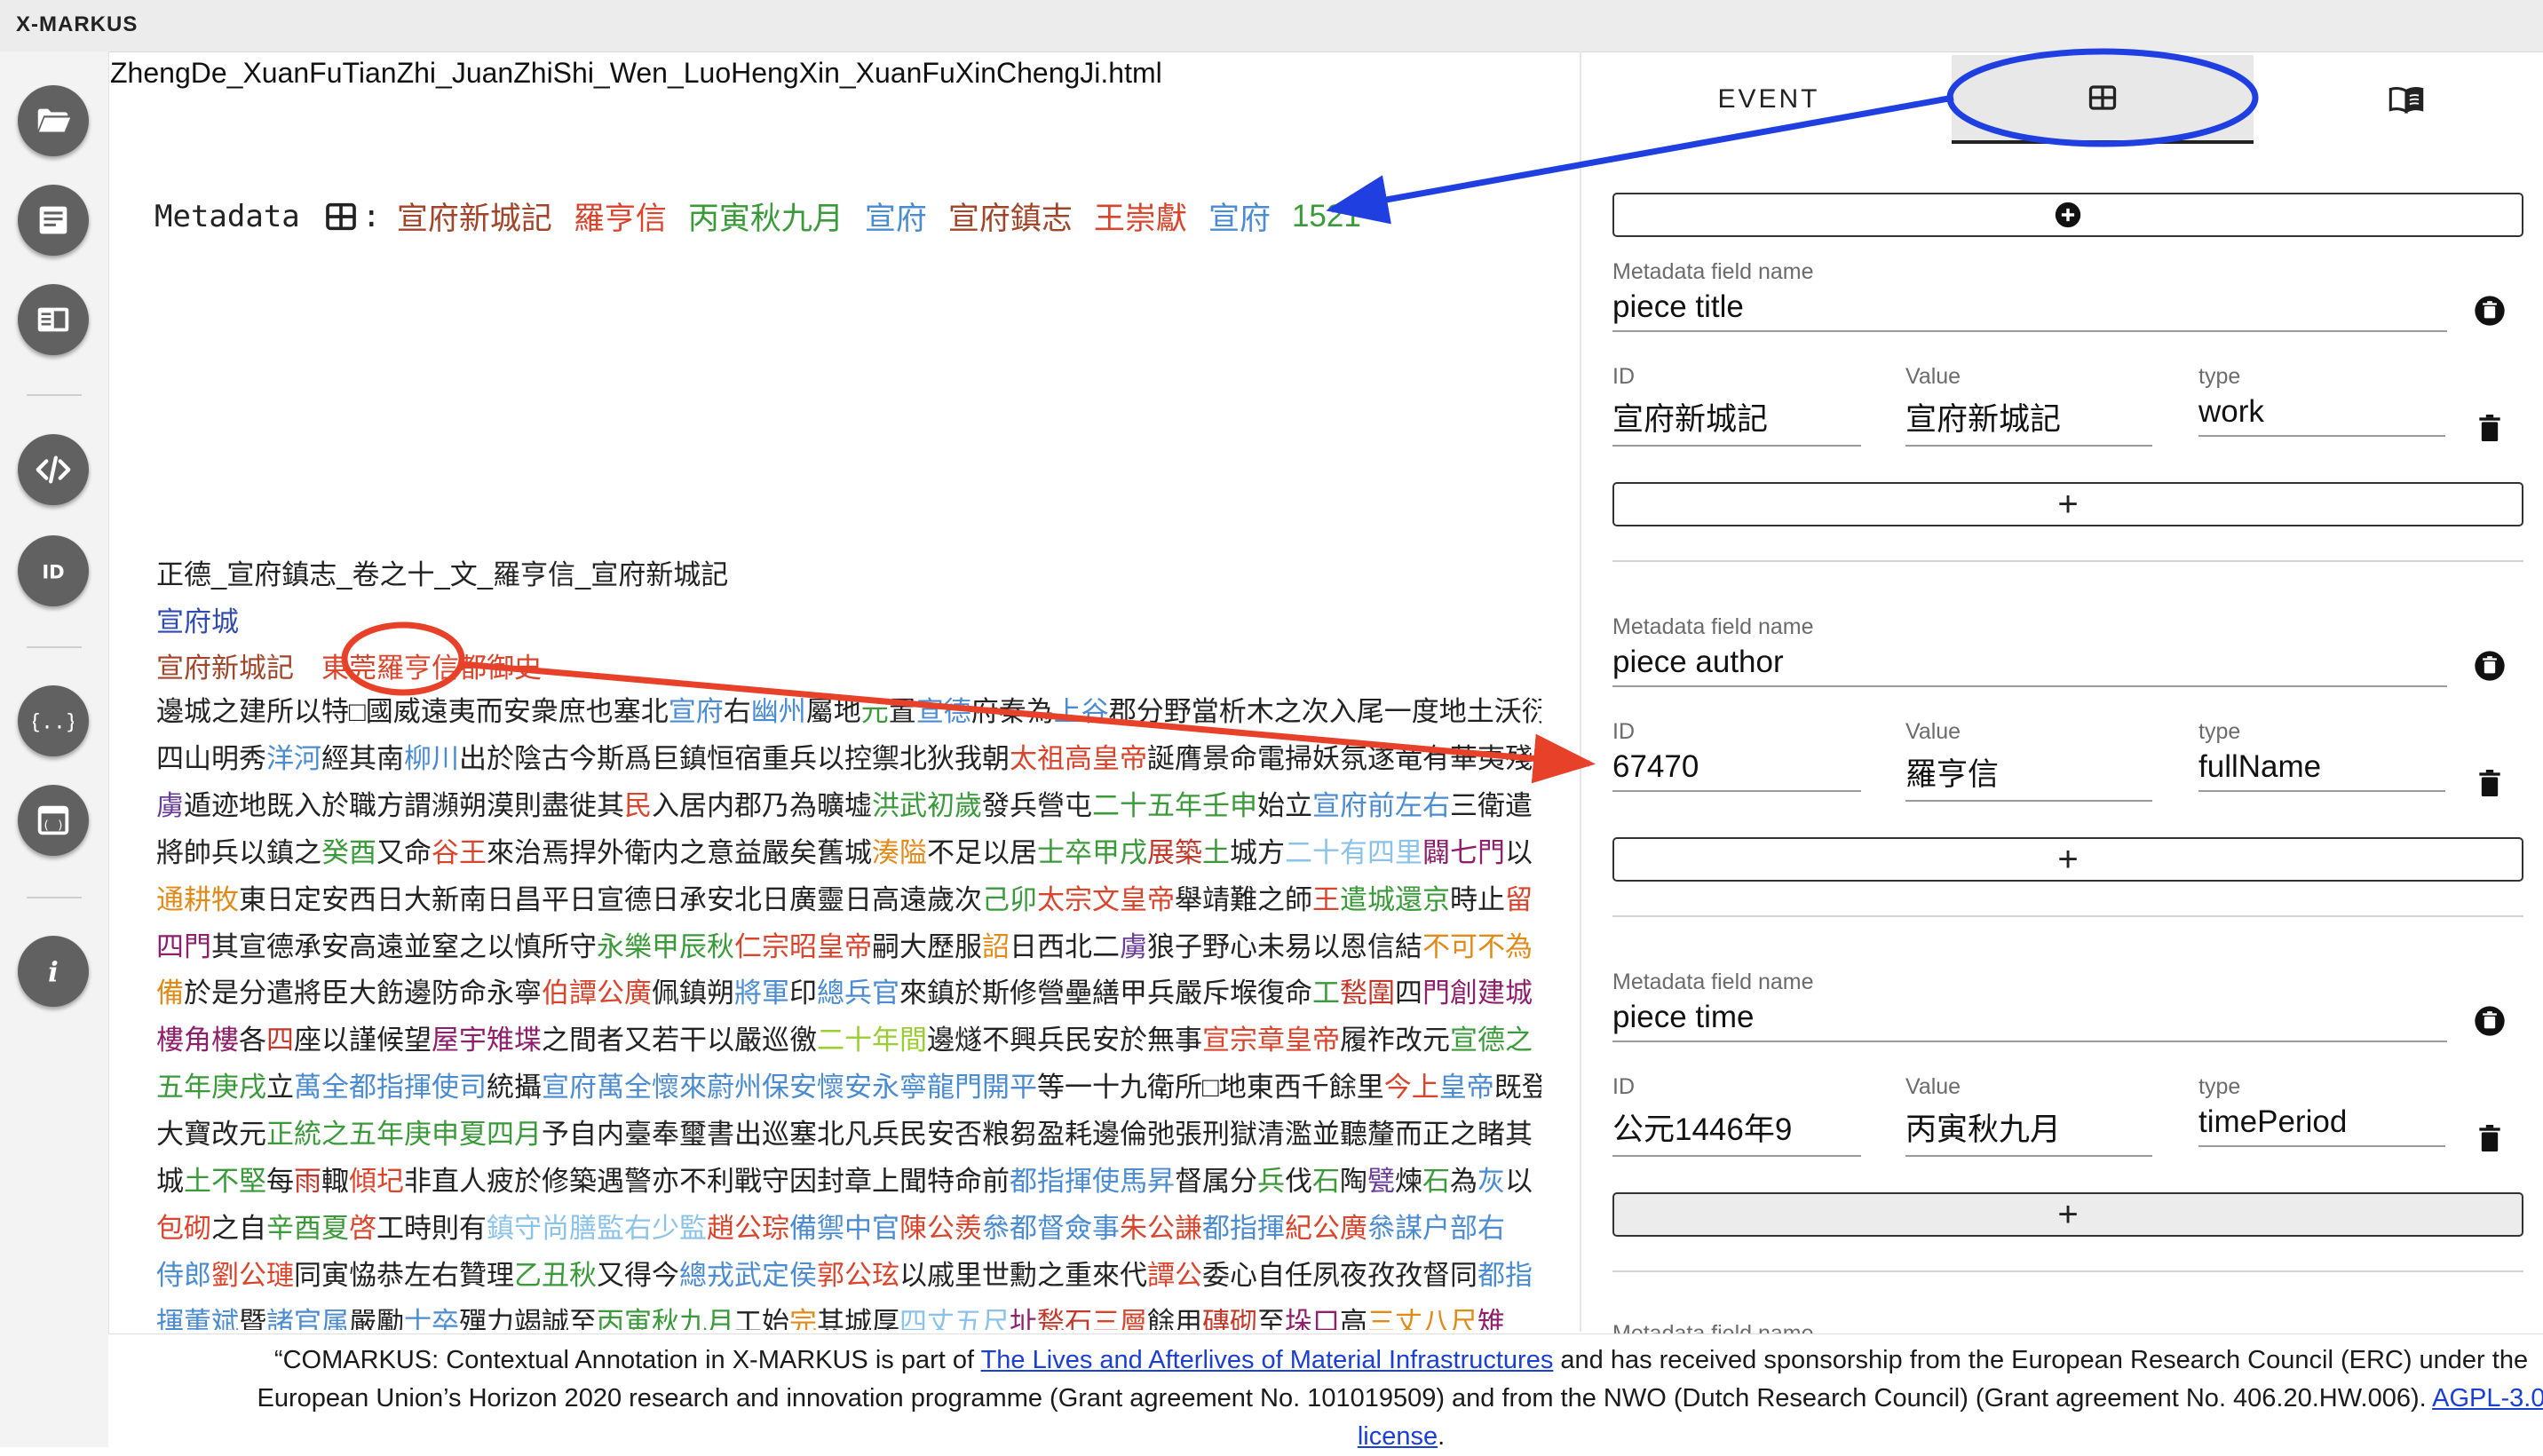  I want to click on text-segment: 宣德之, so click(1491, 1040).